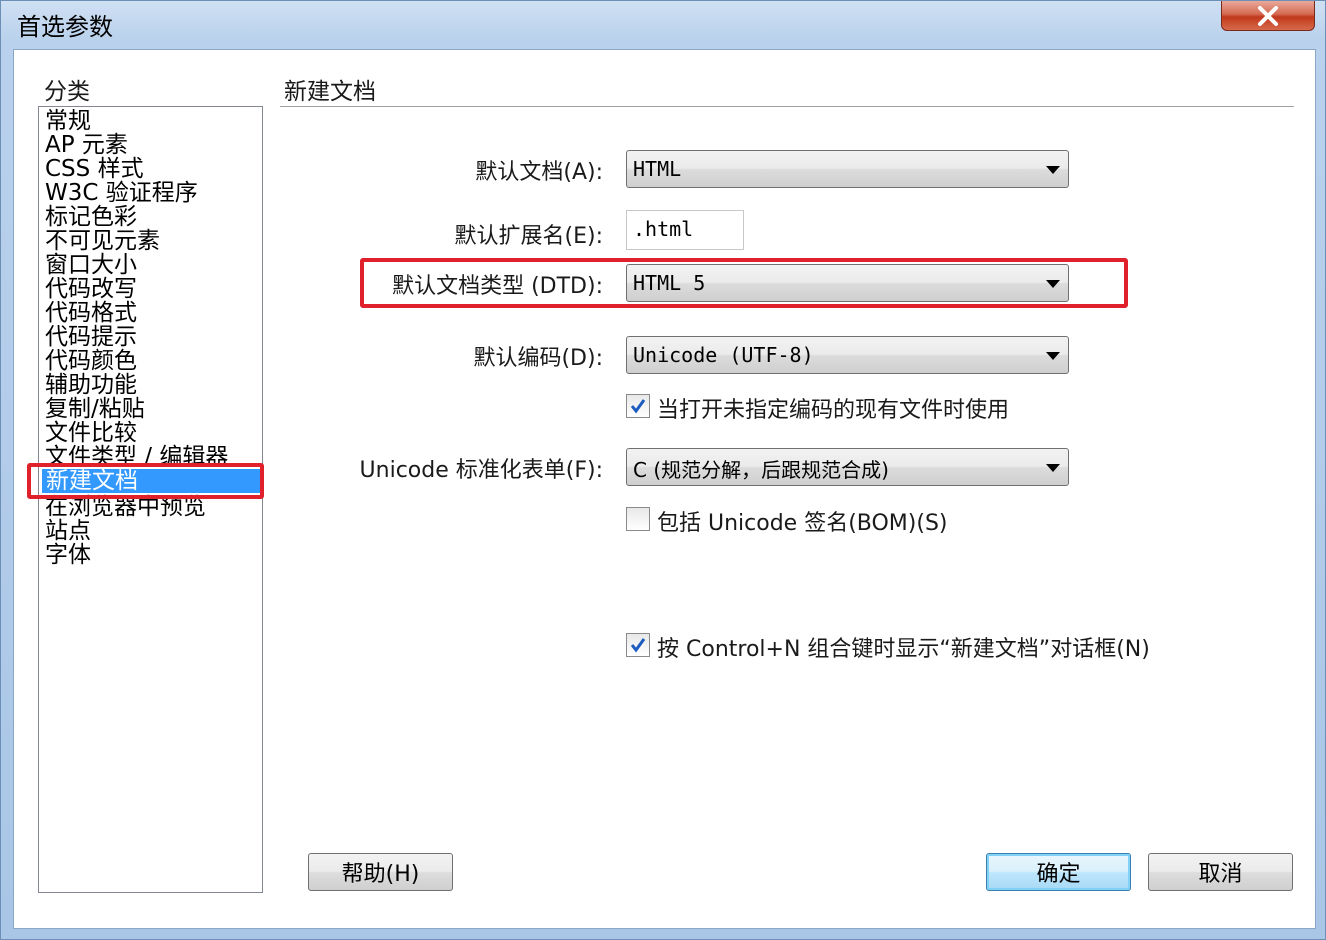 The width and height of the screenshot is (1326, 940). I want to click on category-item: 代码改写, so click(91, 289).